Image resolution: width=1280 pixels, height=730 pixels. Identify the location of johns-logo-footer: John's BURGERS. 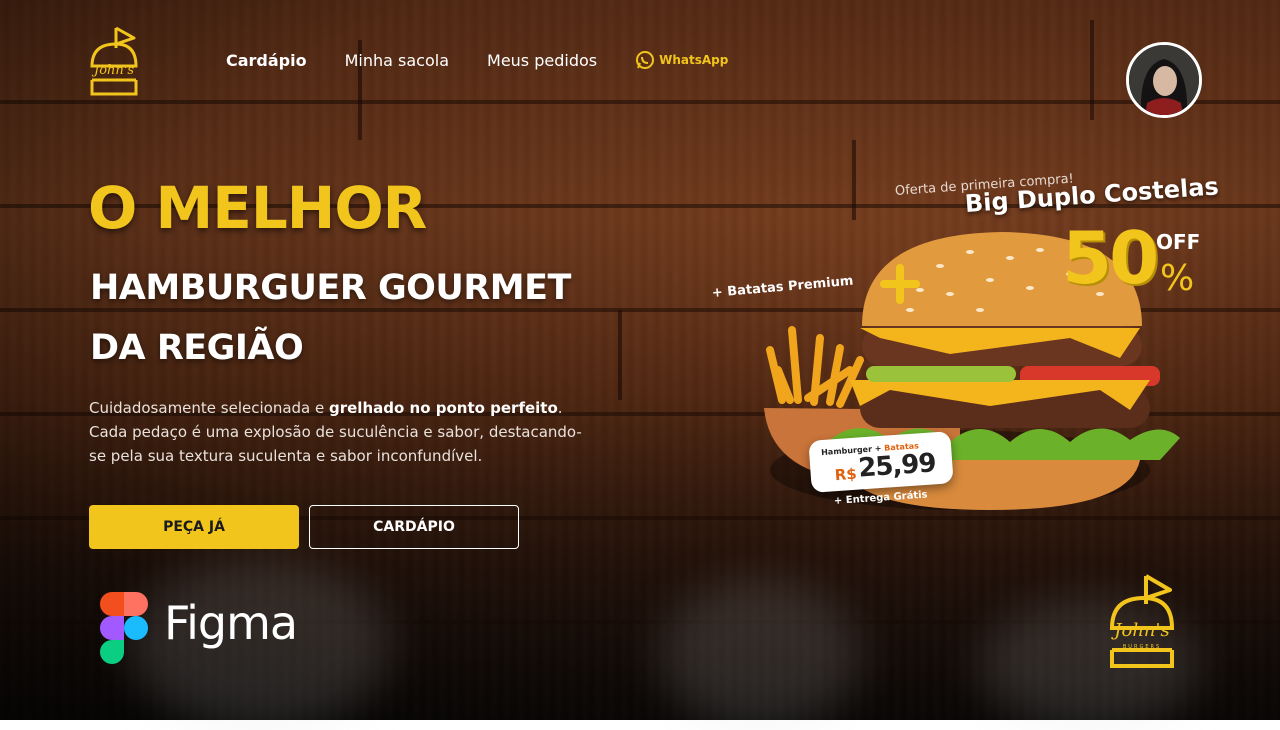
(1142, 621).